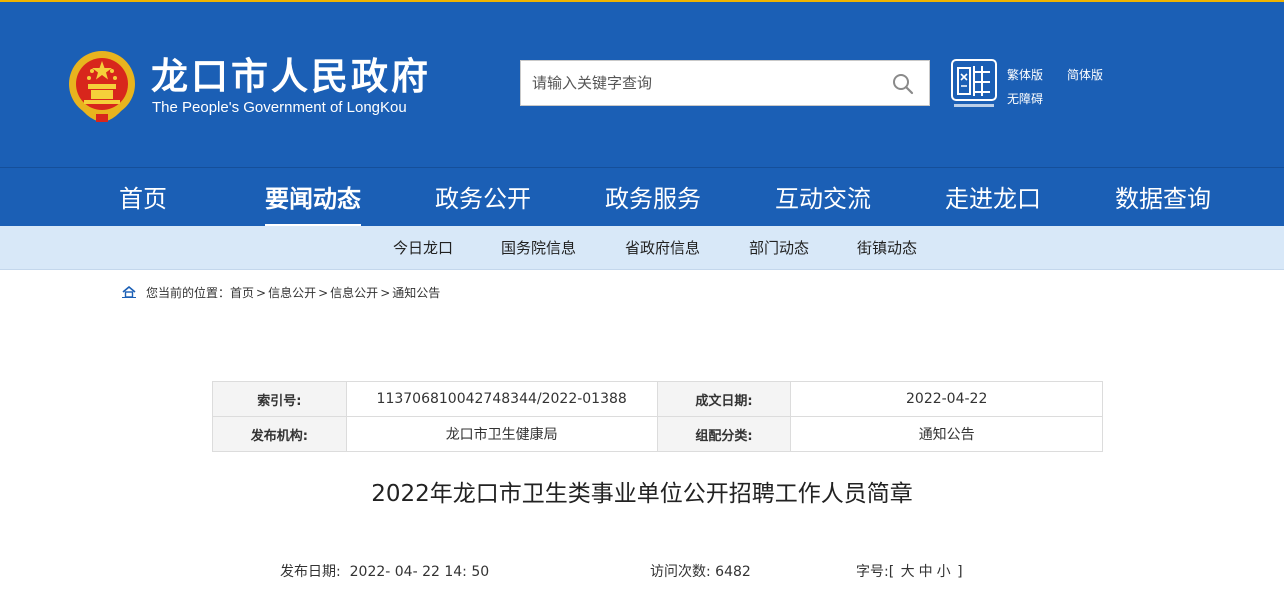 The height and width of the screenshot is (595, 1284). I want to click on font-size-label: 字号:, so click(872, 572).